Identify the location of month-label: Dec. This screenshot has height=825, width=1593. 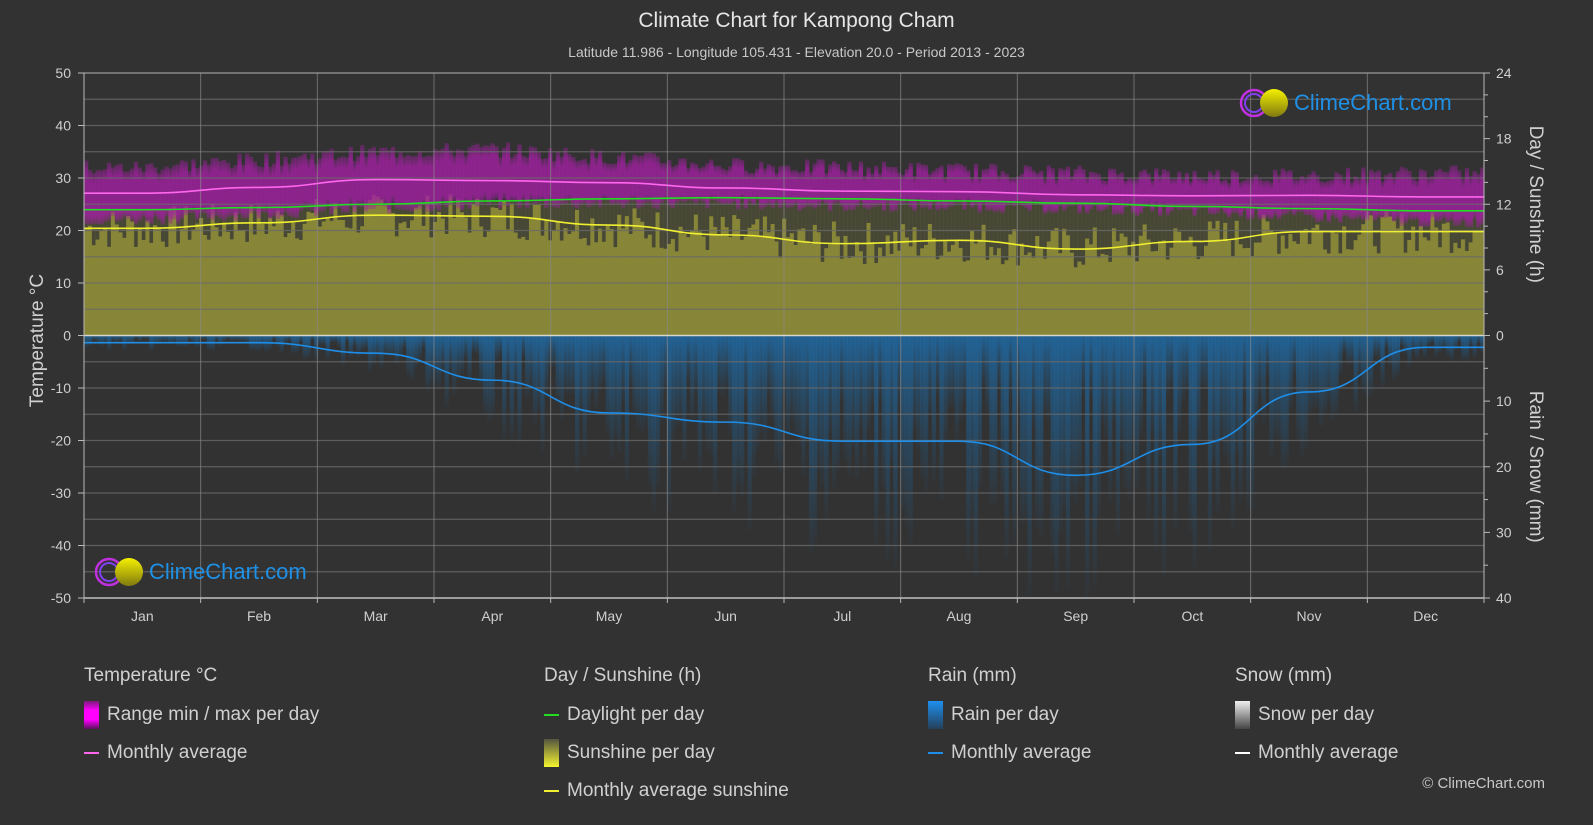
(1425, 616).